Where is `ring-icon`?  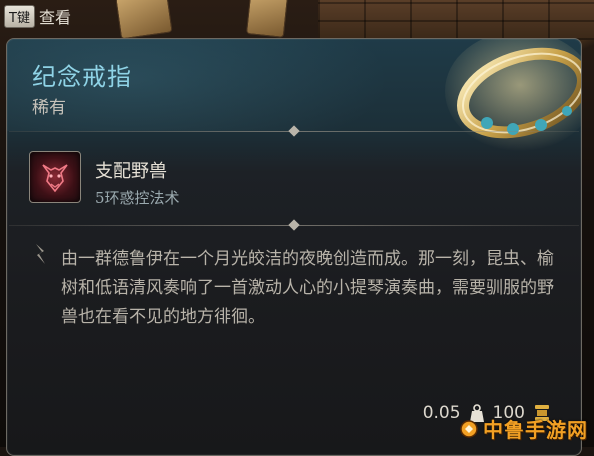 ring-icon is located at coordinates (513, 95).